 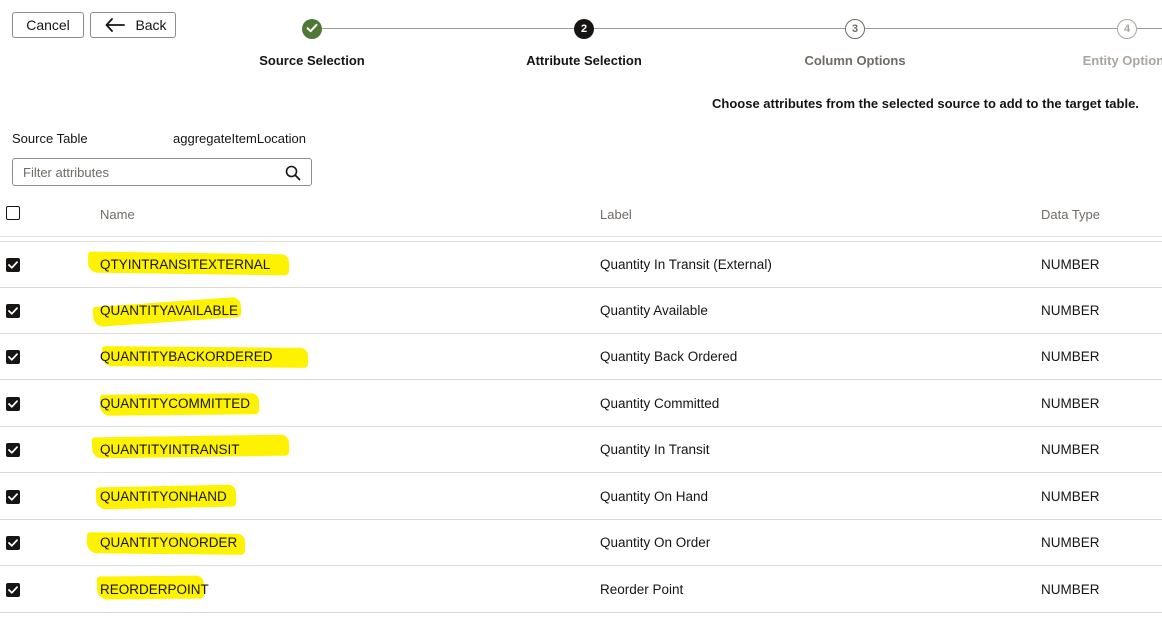 What do you see at coordinates (581, 590) in the screenshot?
I see `table-row: REORDERPOINT Reorder Point NUMBER` at bounding box center [581, 590].